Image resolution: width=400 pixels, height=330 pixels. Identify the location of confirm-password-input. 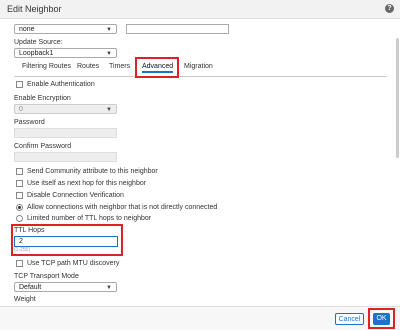
(65, 157).